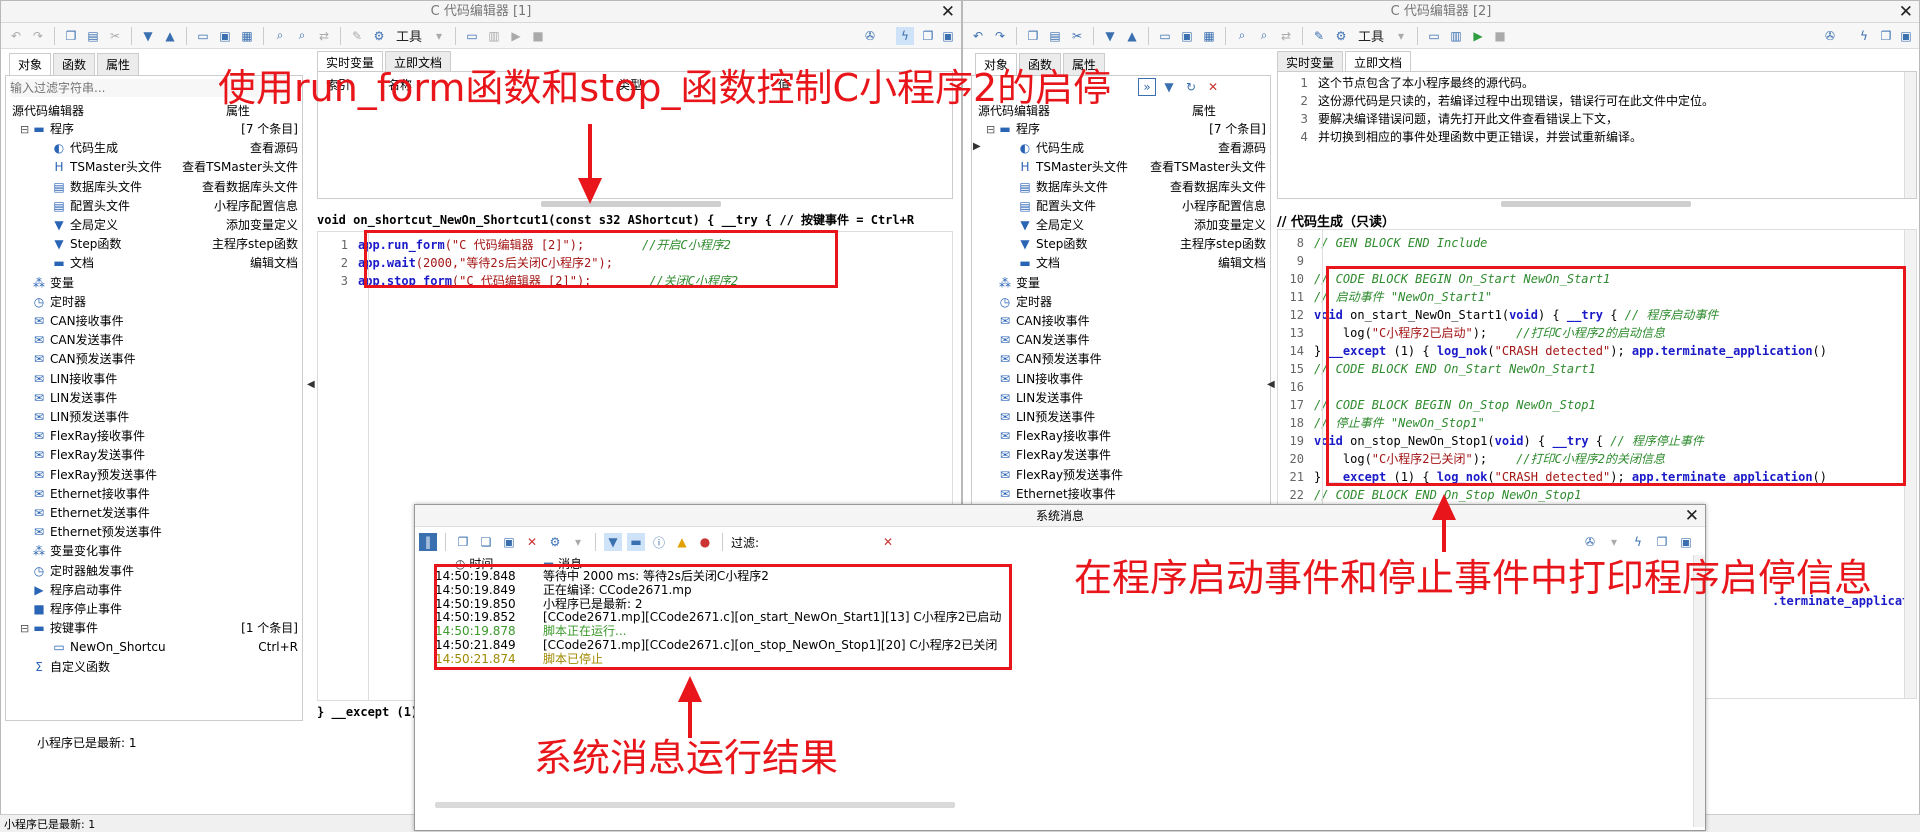 This screenshot has height=832, width=1920. What do you see at coordinates (494, 36) in the screenshot?
I see `compile-icon: ▥` at bounding box center [494, 36].